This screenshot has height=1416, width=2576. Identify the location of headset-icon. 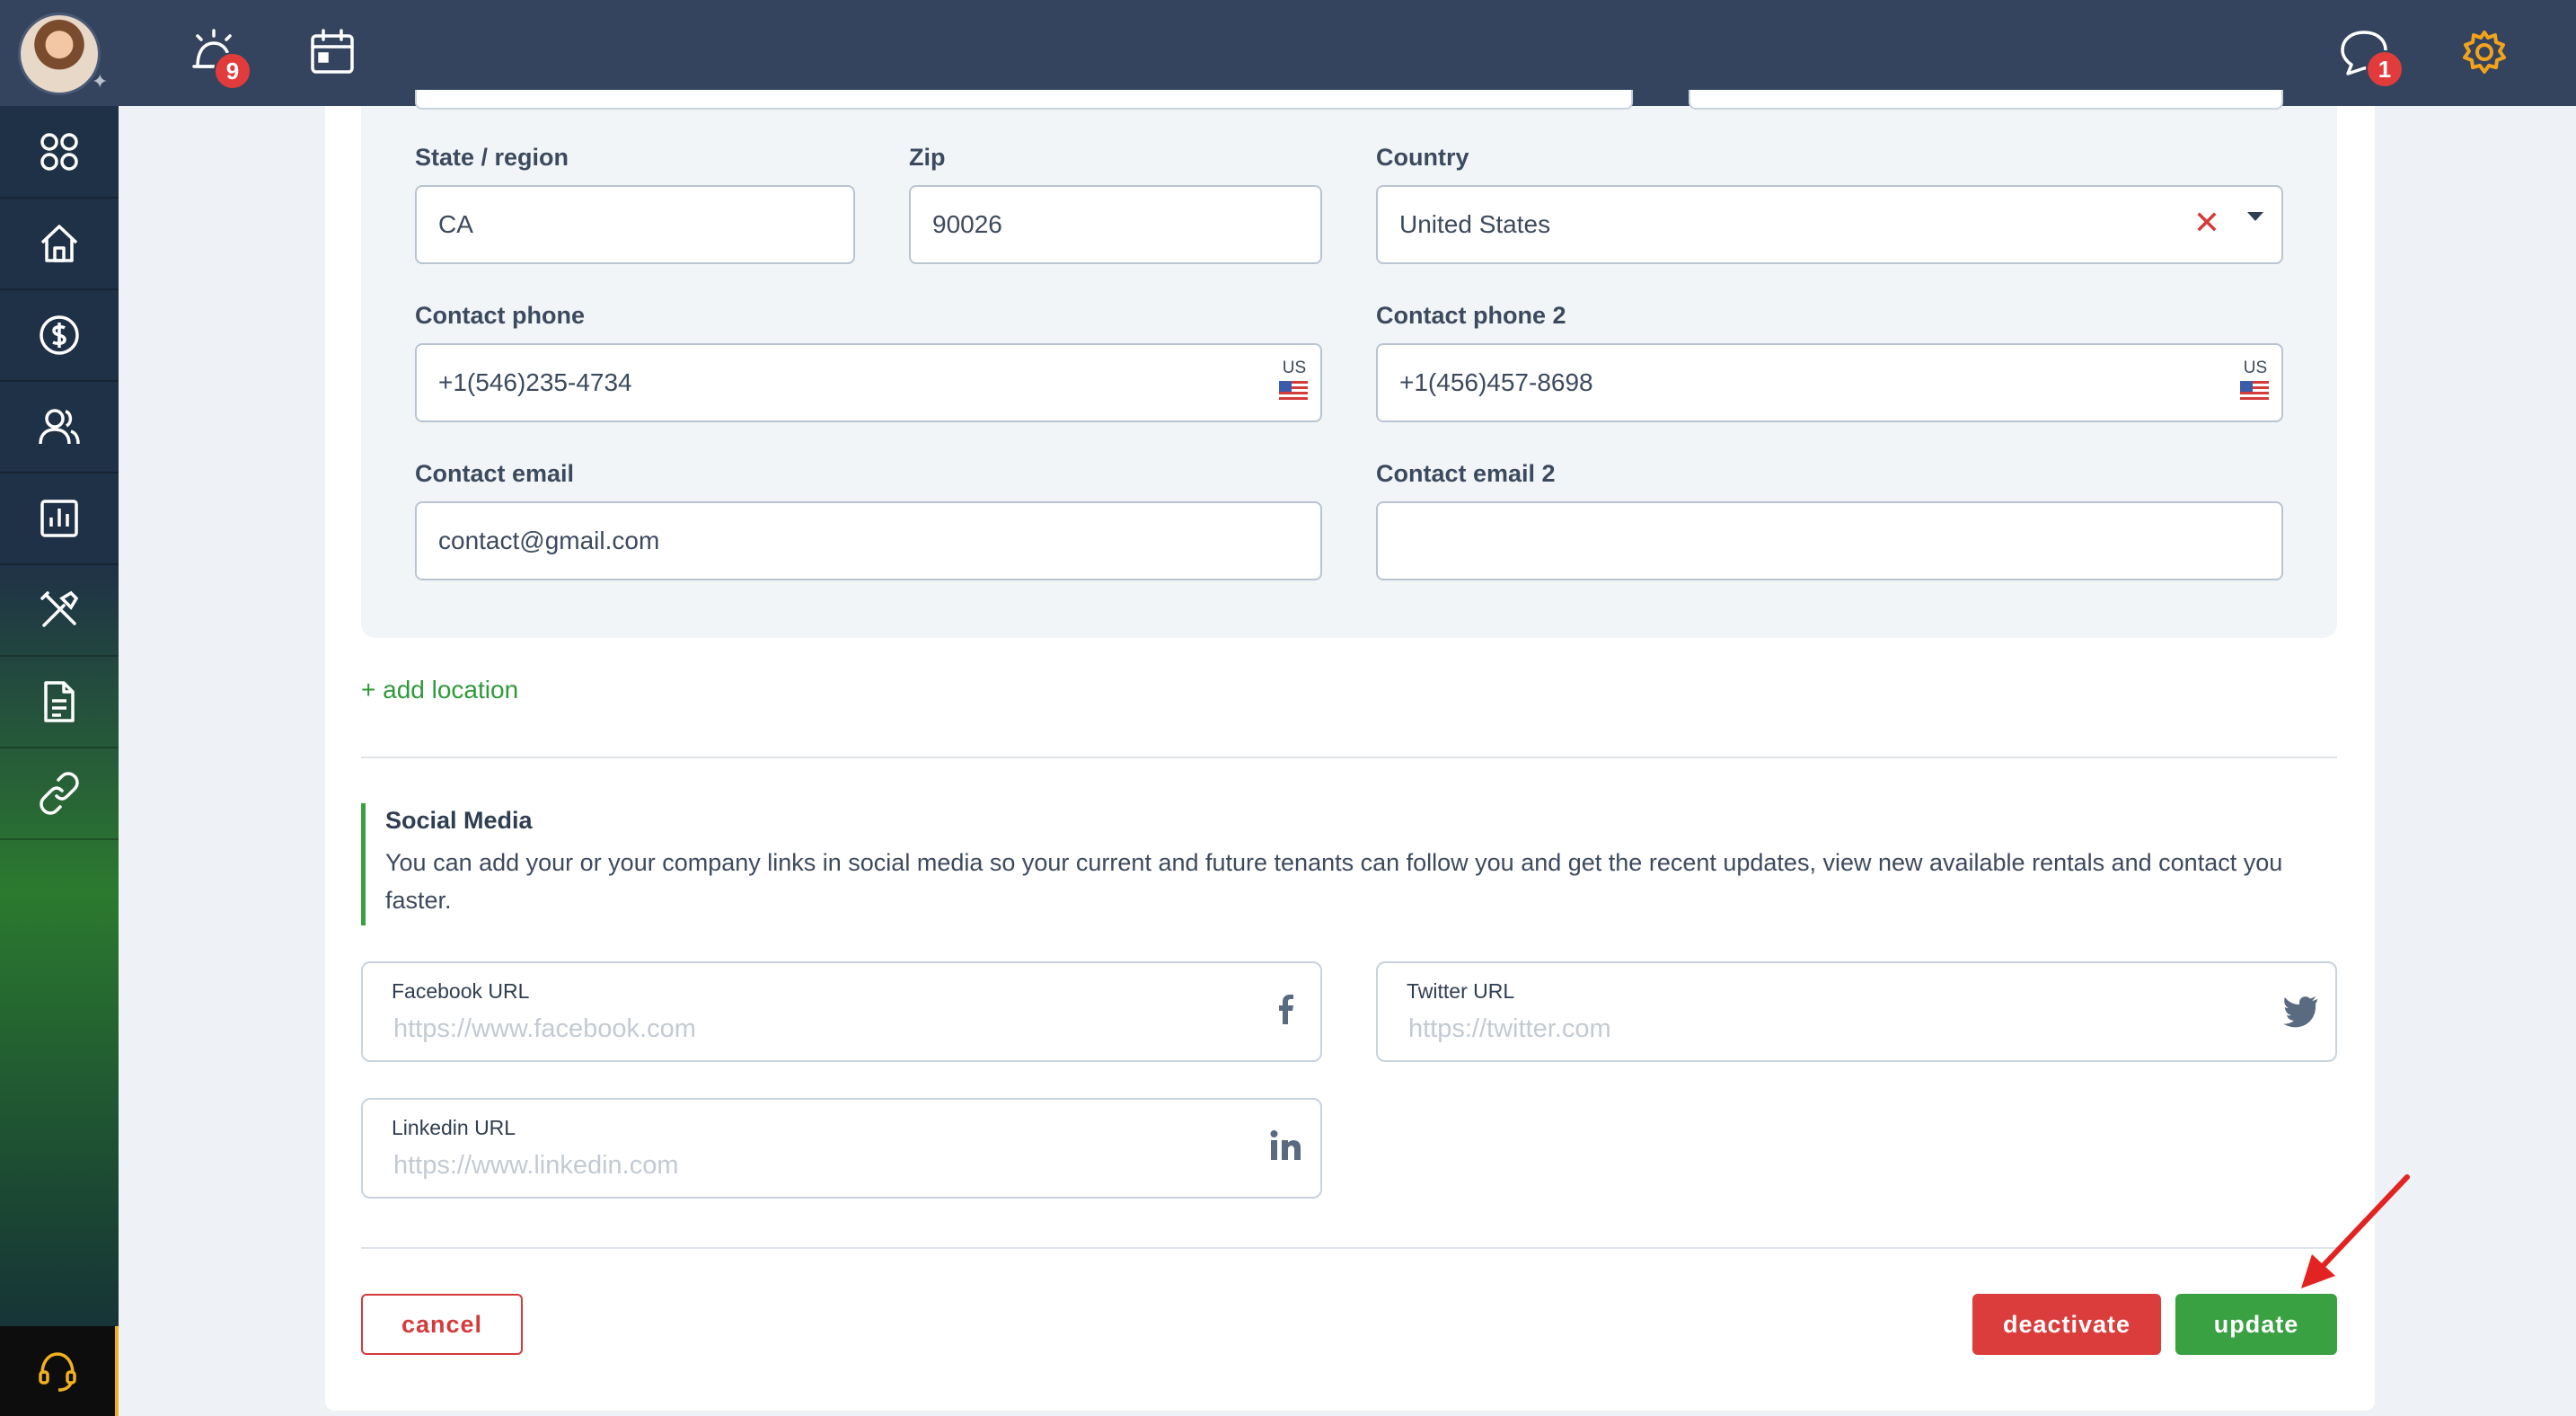
(57, 1372).